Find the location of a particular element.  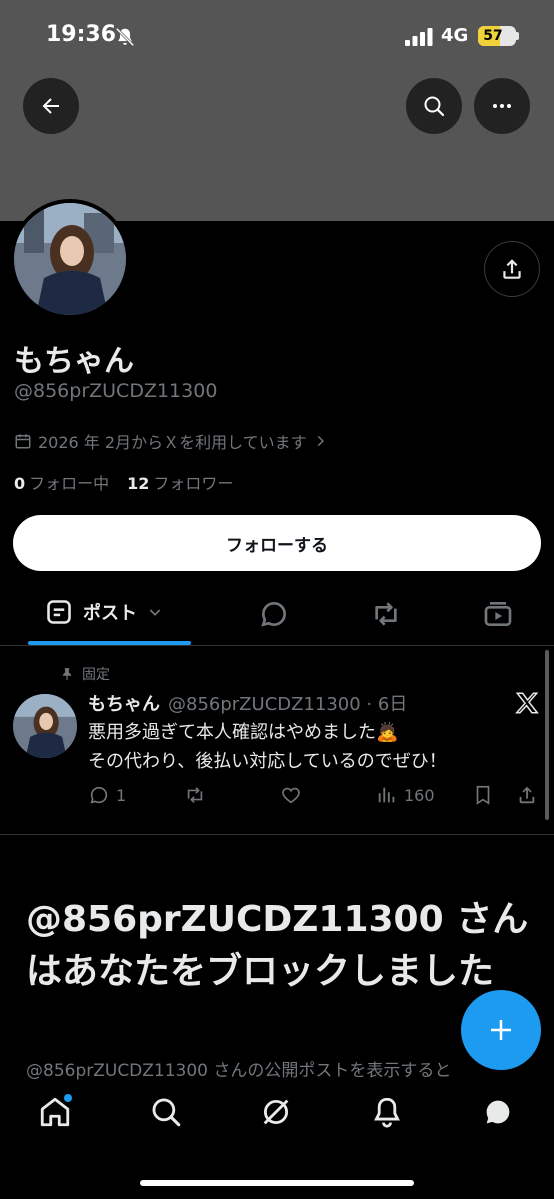

scrollbar is located at coordinates (547, 735).